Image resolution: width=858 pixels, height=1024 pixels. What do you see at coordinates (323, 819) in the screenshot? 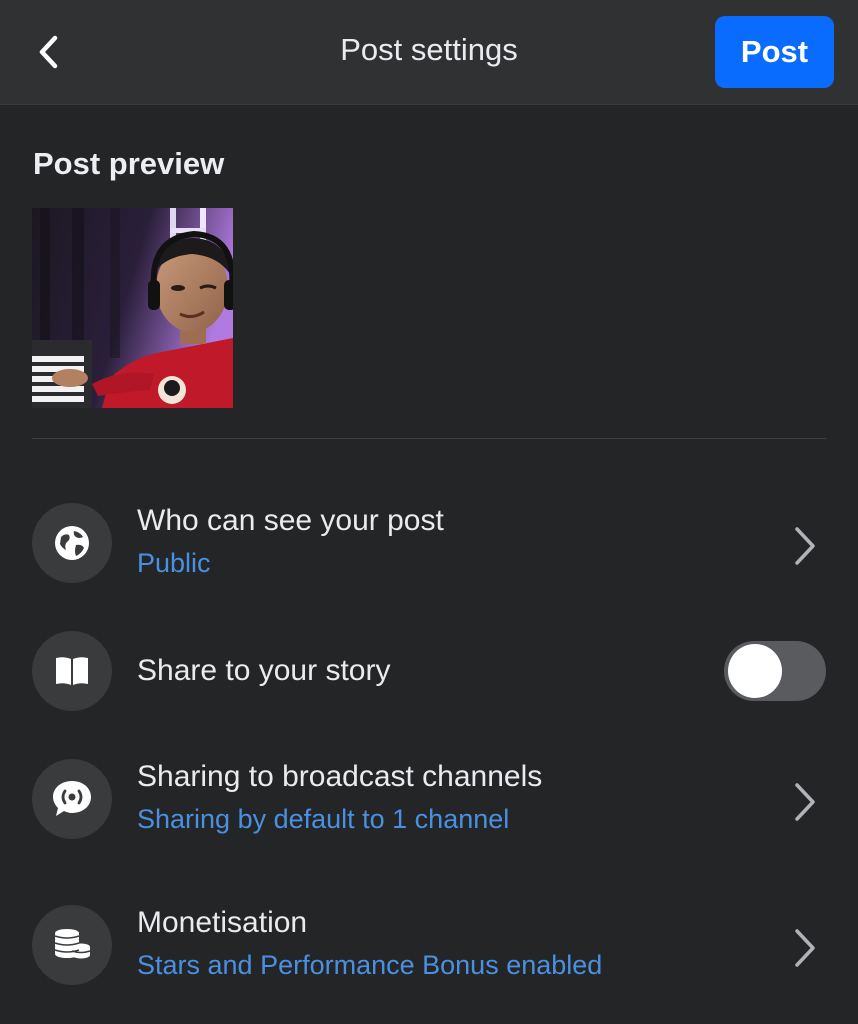
I see `broadcast-value: Sharing by default to 1 channel` at bounding box center [323, 819].